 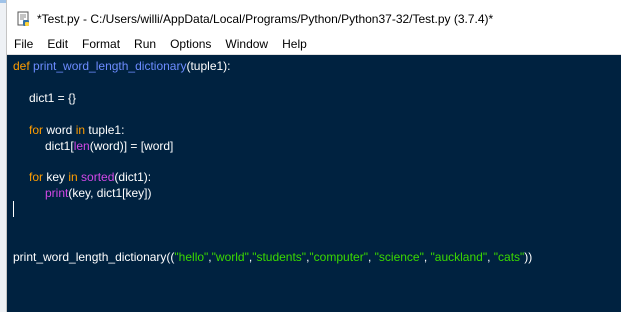 I want to click on code-text: (dict1):, so click(x=133, y=177).